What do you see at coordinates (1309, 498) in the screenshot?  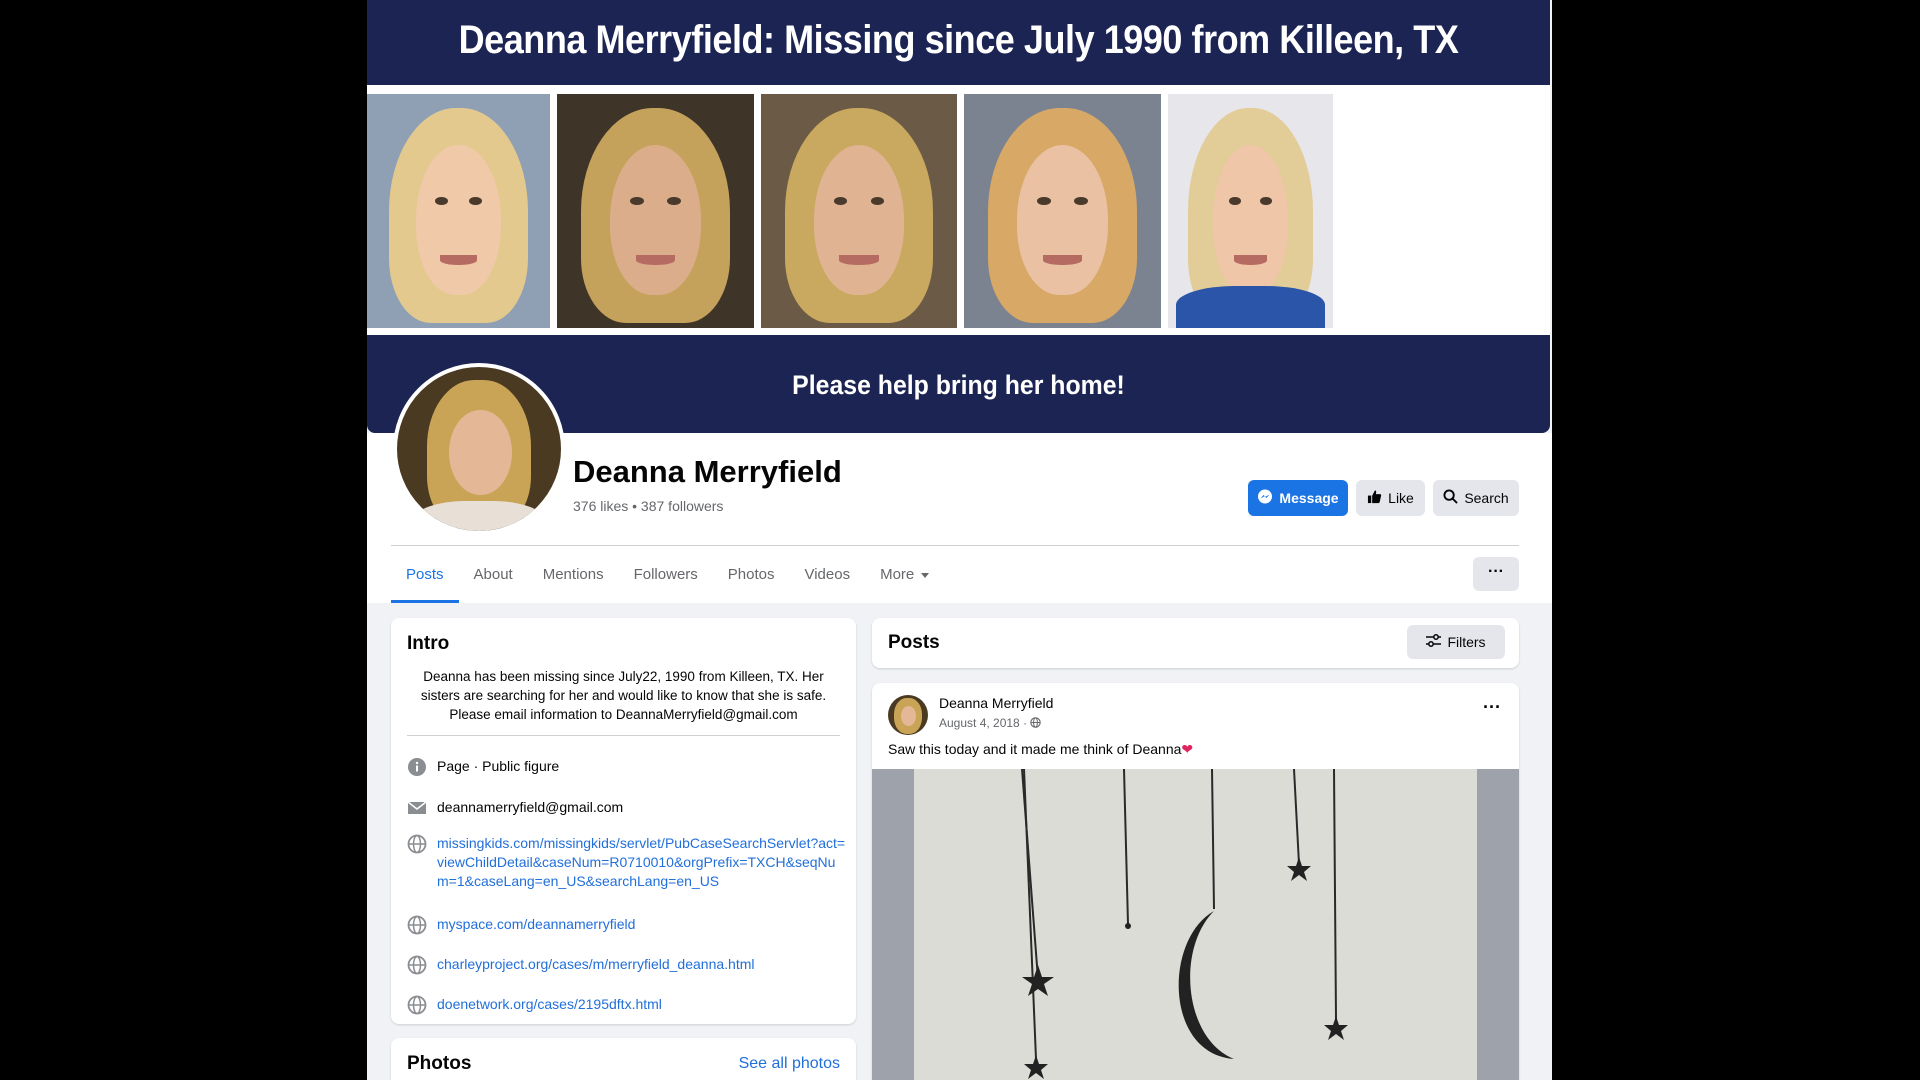 I see `message-label: Message` at bounding box center [1309, 498].